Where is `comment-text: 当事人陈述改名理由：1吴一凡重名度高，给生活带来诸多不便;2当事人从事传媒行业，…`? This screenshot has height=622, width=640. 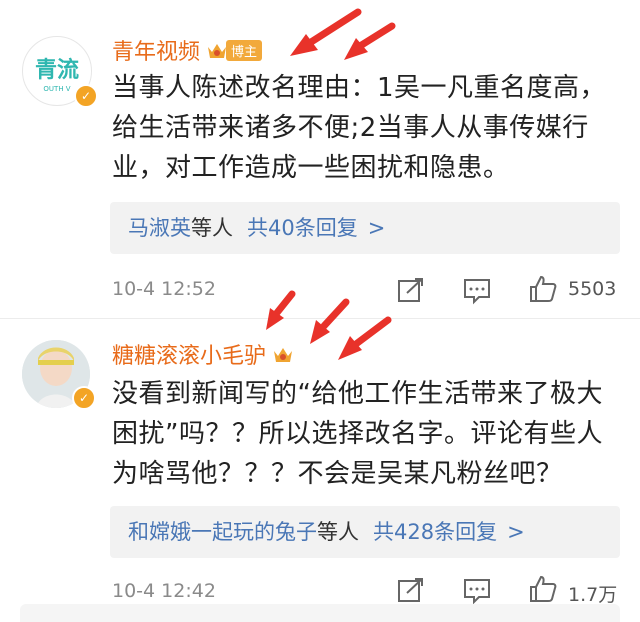 comment-text: 当事人陈述改名理由：1吴一凡重名度高，给生活带来诸多不便;2当事人从事传媒行业，… is located at coordinates (359, 128).